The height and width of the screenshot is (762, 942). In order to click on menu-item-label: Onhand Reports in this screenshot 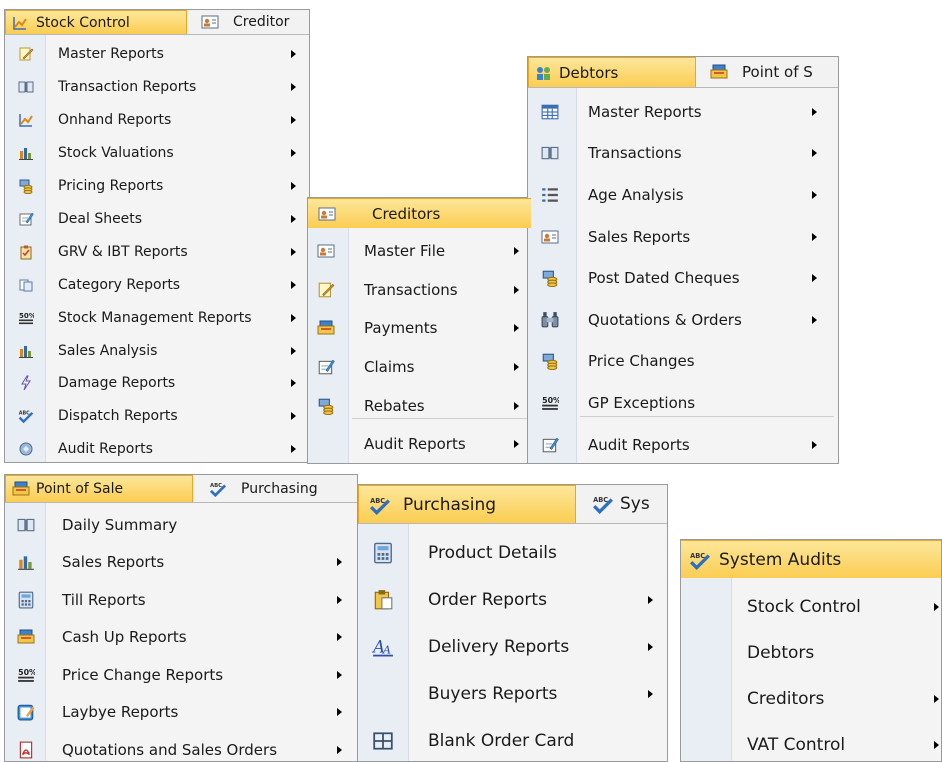, I will do `click(115, 120)`.